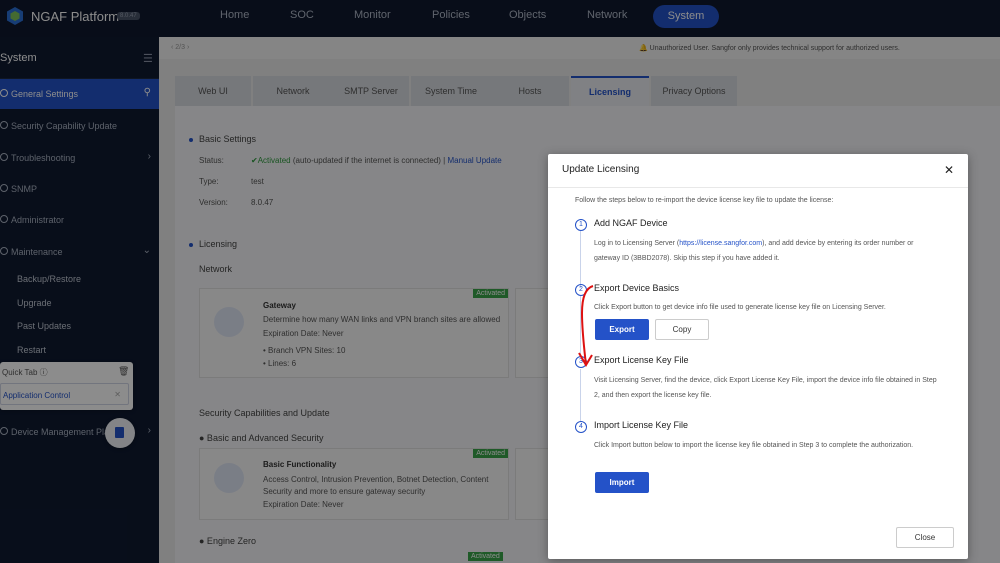 This screenshot has height=563, width=1000. I want to click on close-icon: ✕, so click(949, 170).